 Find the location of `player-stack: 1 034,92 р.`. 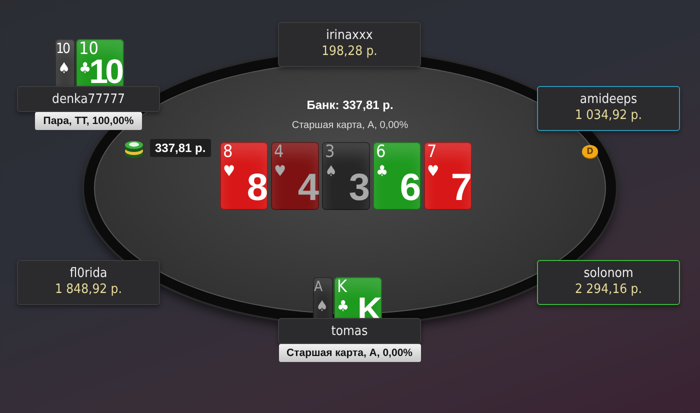

player-stack: 1 034,92 р. is located at coordinates (608, 115).